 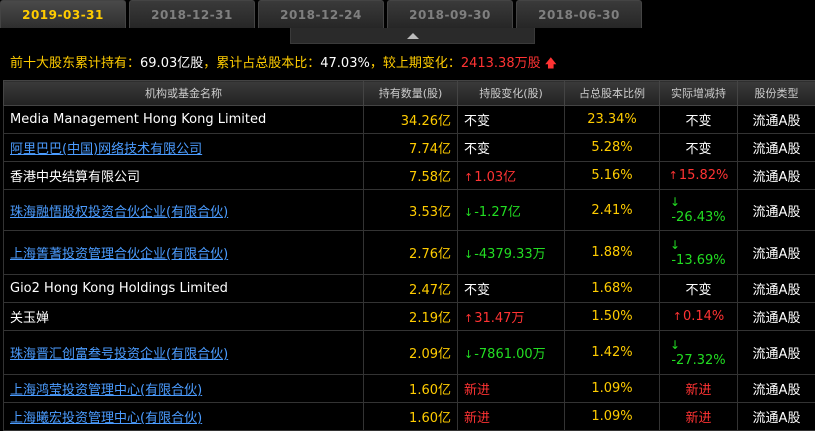 I want to click on holding-change-cell: ↓-1.27亿, so click(x=511, y=210).